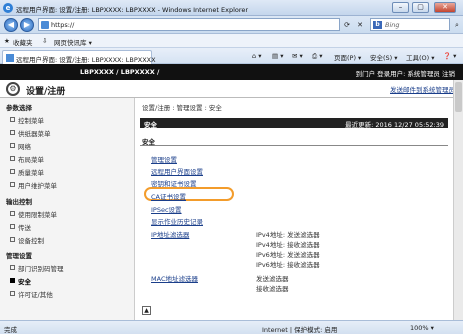 The width and height of the screenshot is (463, 334). Describe the element at coordinates (272, 289) in the screenshot. I see `mac-receive-filter: 接收滤选器` at that location.